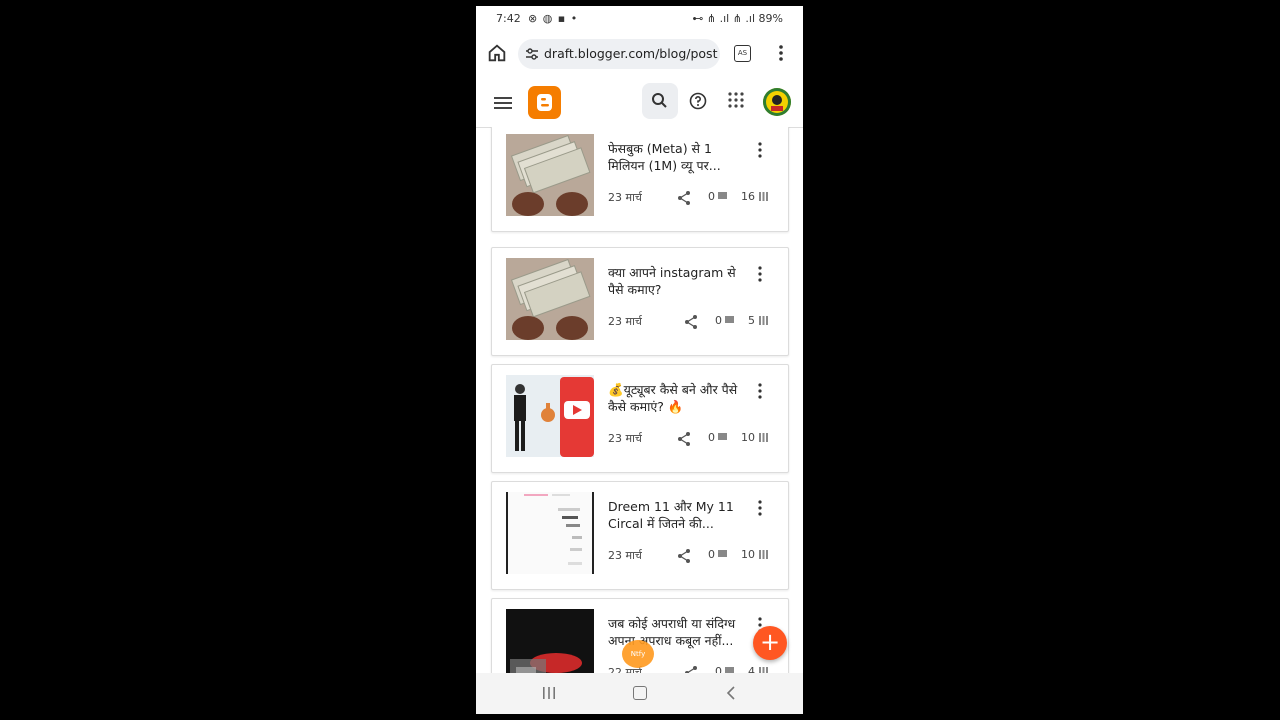  I want to click on browser-toolbar: draft.blogger.com/blog/post AS, so click(639, 54).